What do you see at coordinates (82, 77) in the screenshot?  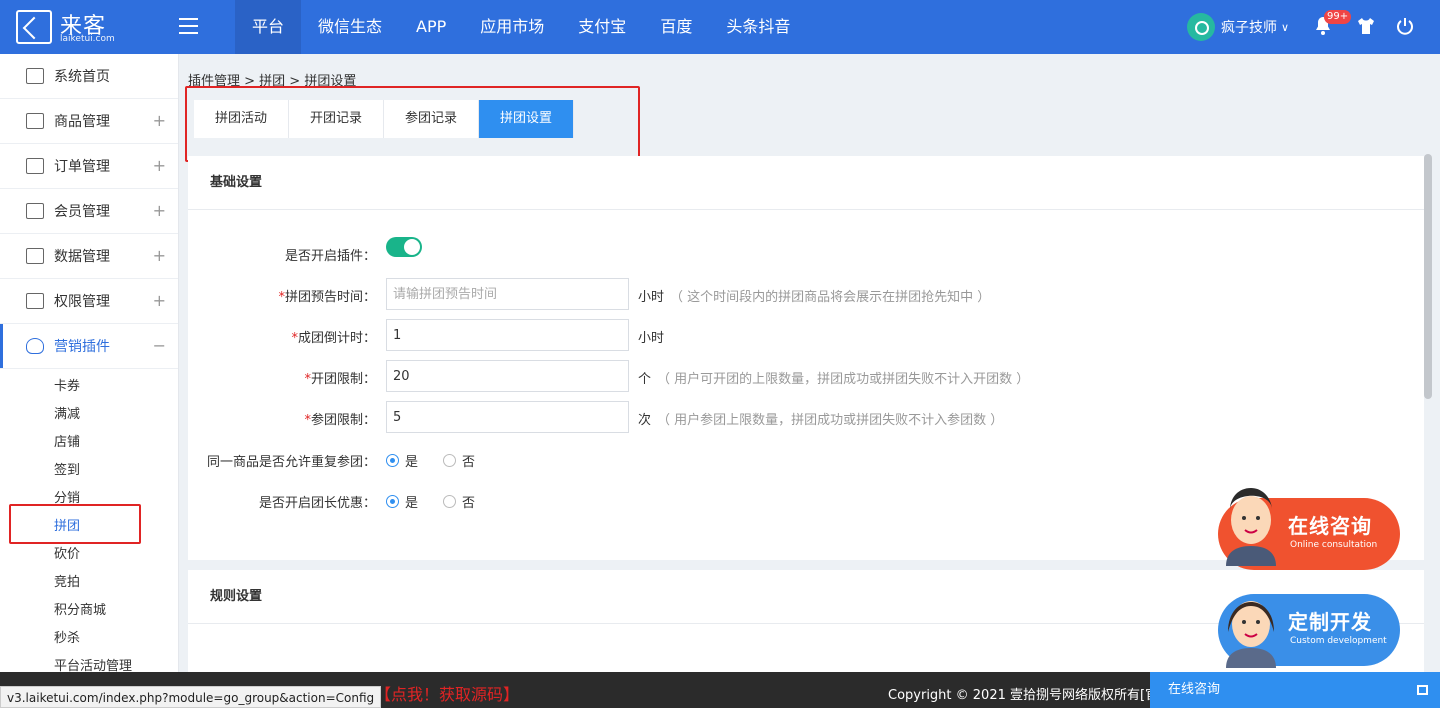 I see `sidebar-item-label: 系统首页` at bounding box center [82, 77].